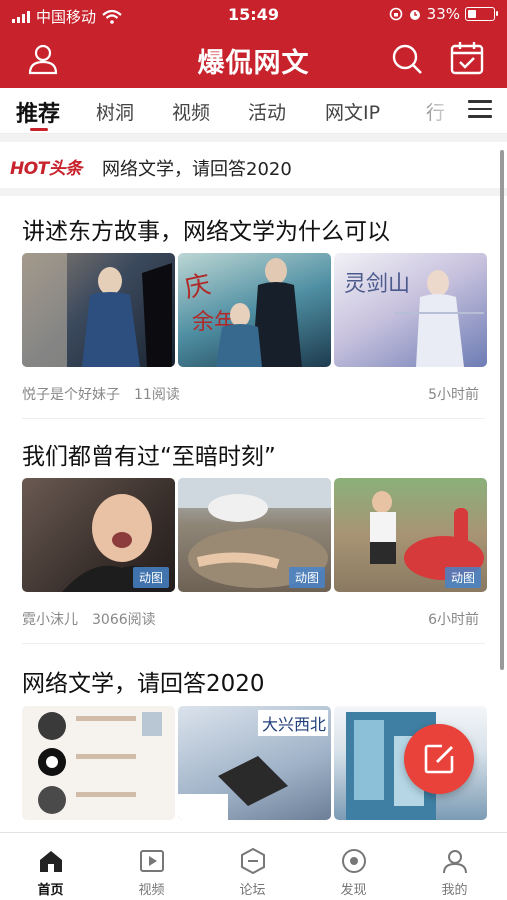  Describe the element at coordinates (198, 287) in the screenshot. I see `svg-text: 庆` at that location.